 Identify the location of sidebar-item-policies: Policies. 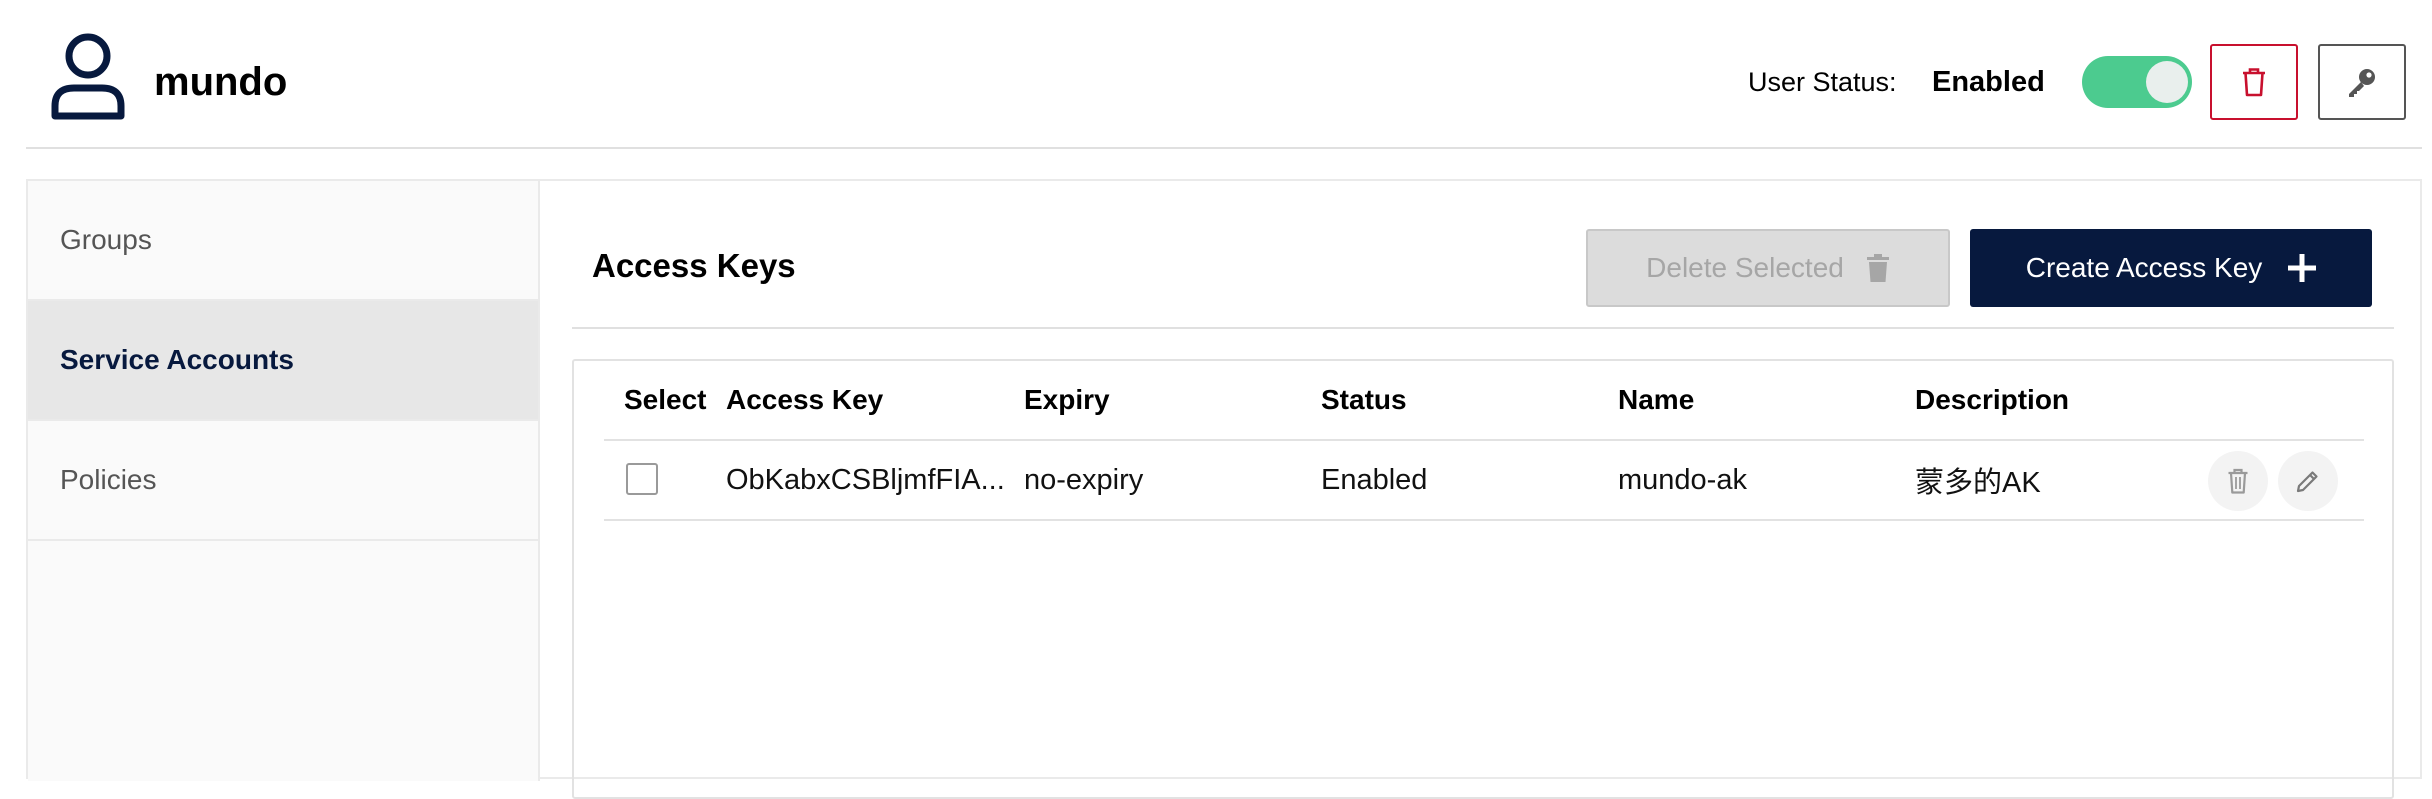
(283, 481).